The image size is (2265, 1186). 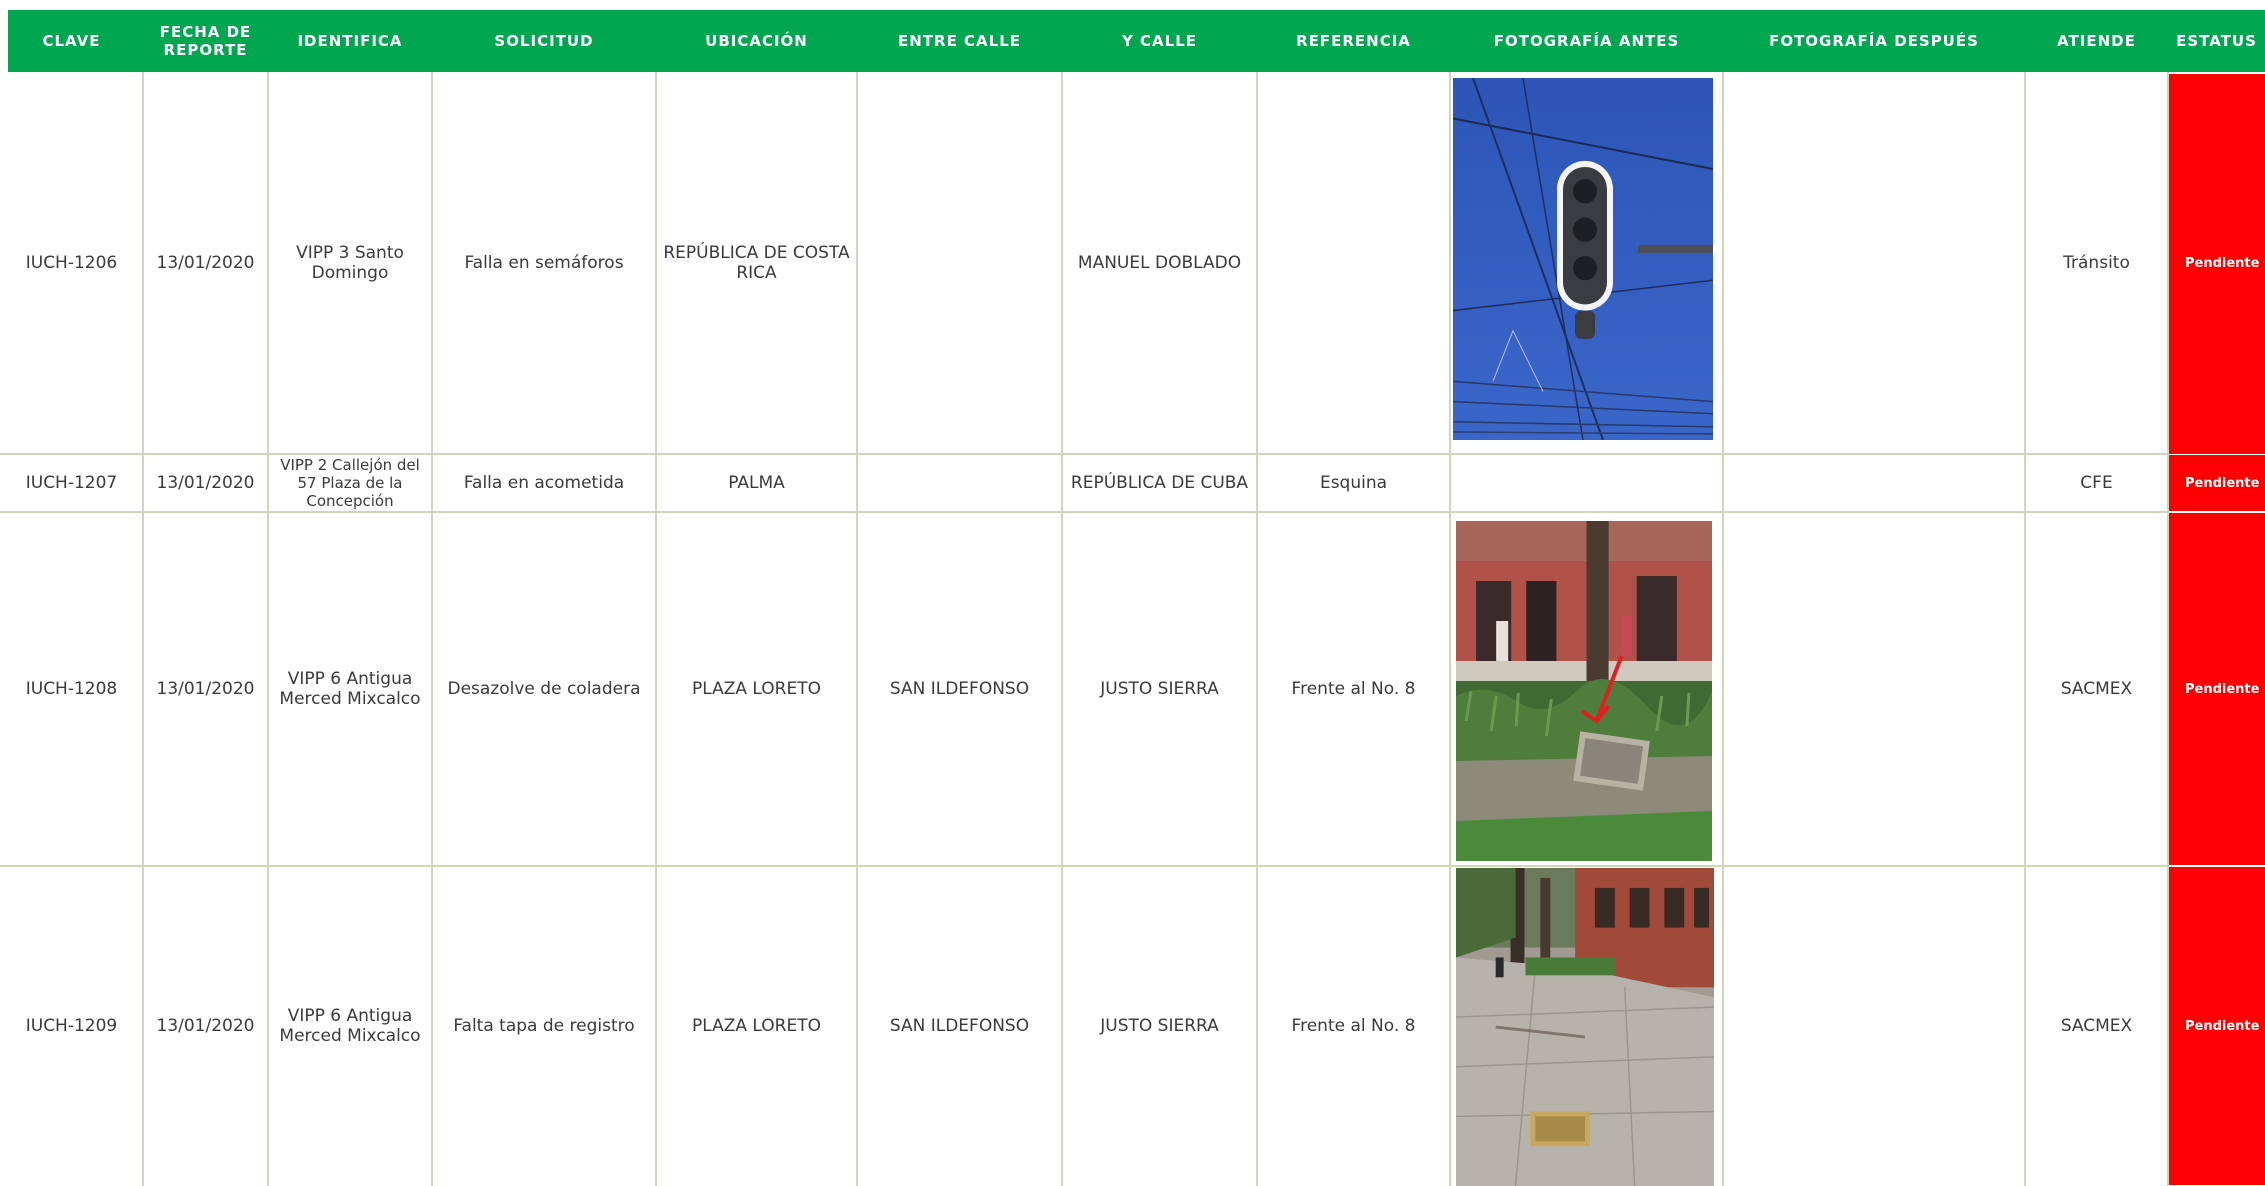 I want to click on sidewalk-photo, so click(x=1585, y=1027).